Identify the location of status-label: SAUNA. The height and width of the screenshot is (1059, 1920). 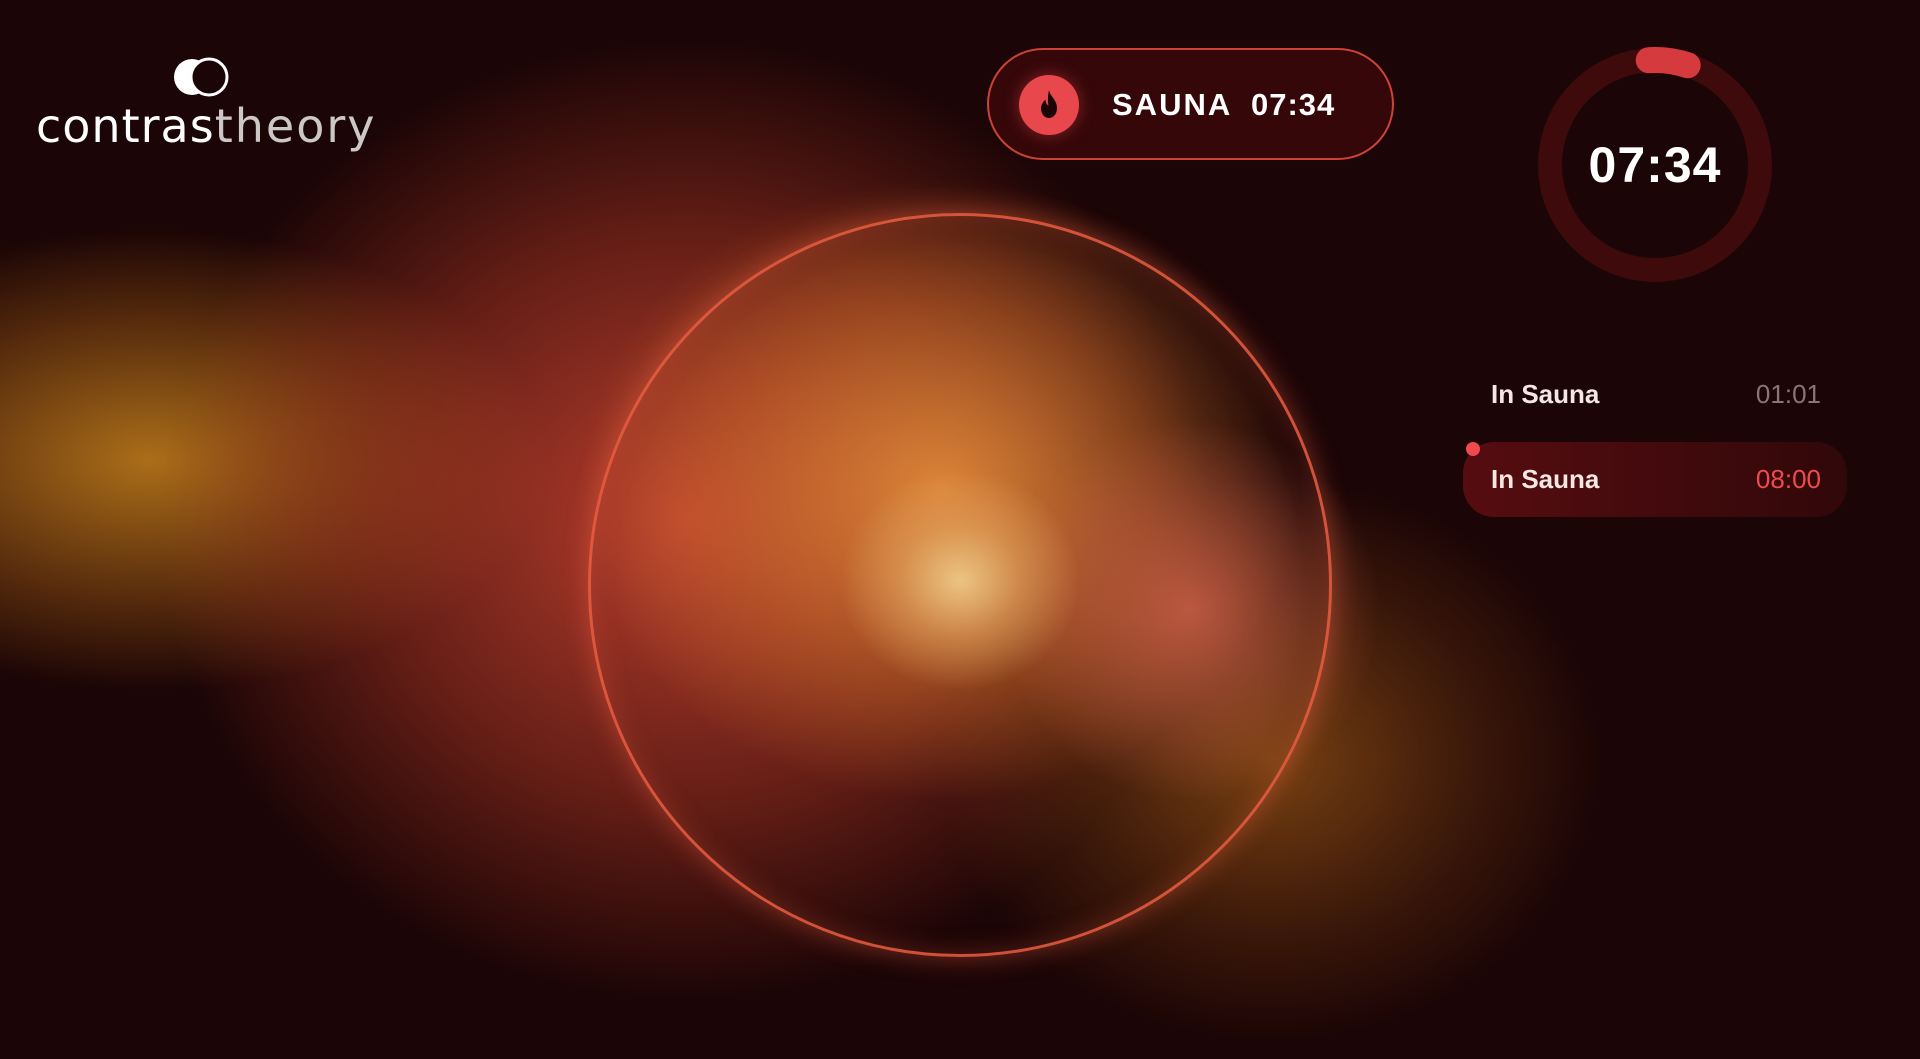
(1172, 104).